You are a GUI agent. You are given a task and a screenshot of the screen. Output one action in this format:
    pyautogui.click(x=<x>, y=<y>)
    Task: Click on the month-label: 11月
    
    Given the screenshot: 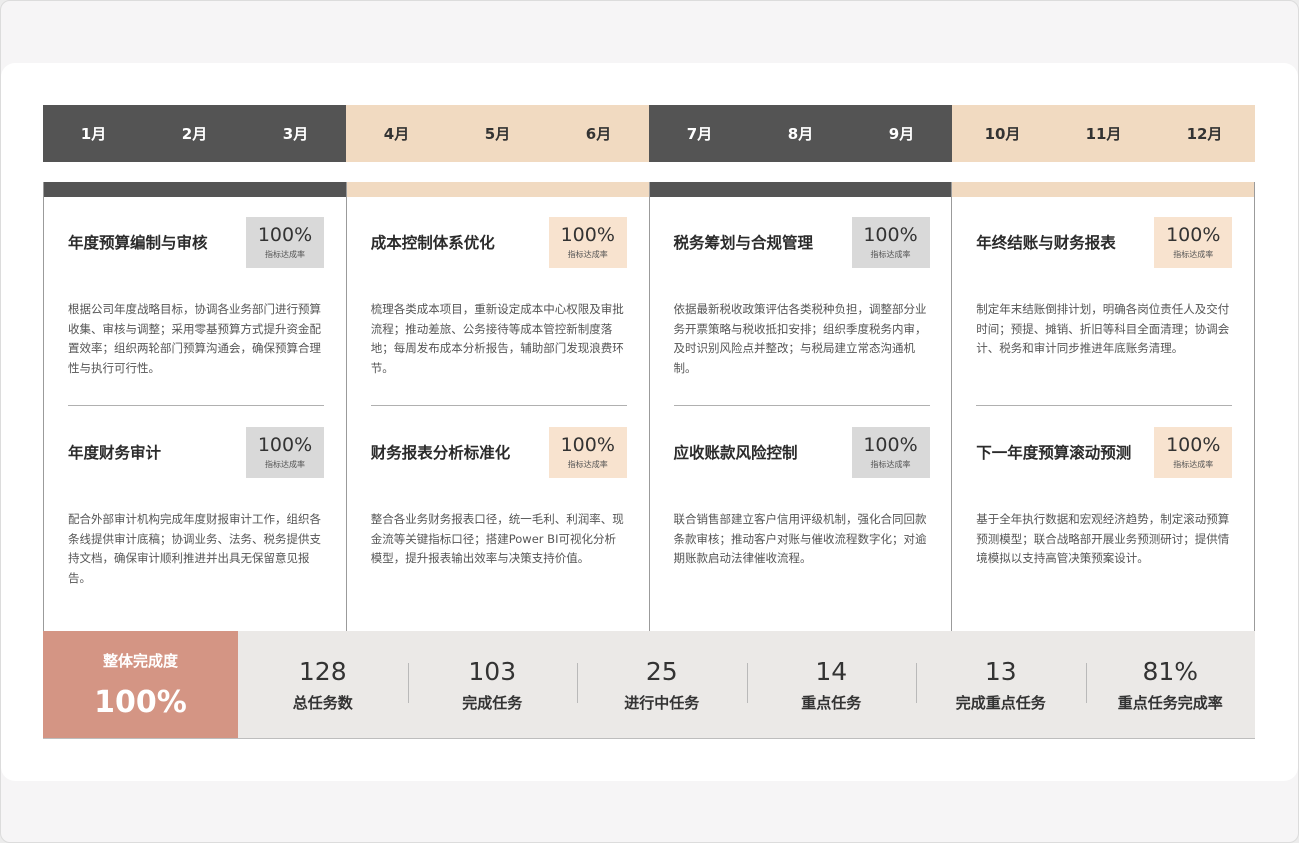 What is the action you would take?
    pyautogui.click(x=1103, y=134)
    